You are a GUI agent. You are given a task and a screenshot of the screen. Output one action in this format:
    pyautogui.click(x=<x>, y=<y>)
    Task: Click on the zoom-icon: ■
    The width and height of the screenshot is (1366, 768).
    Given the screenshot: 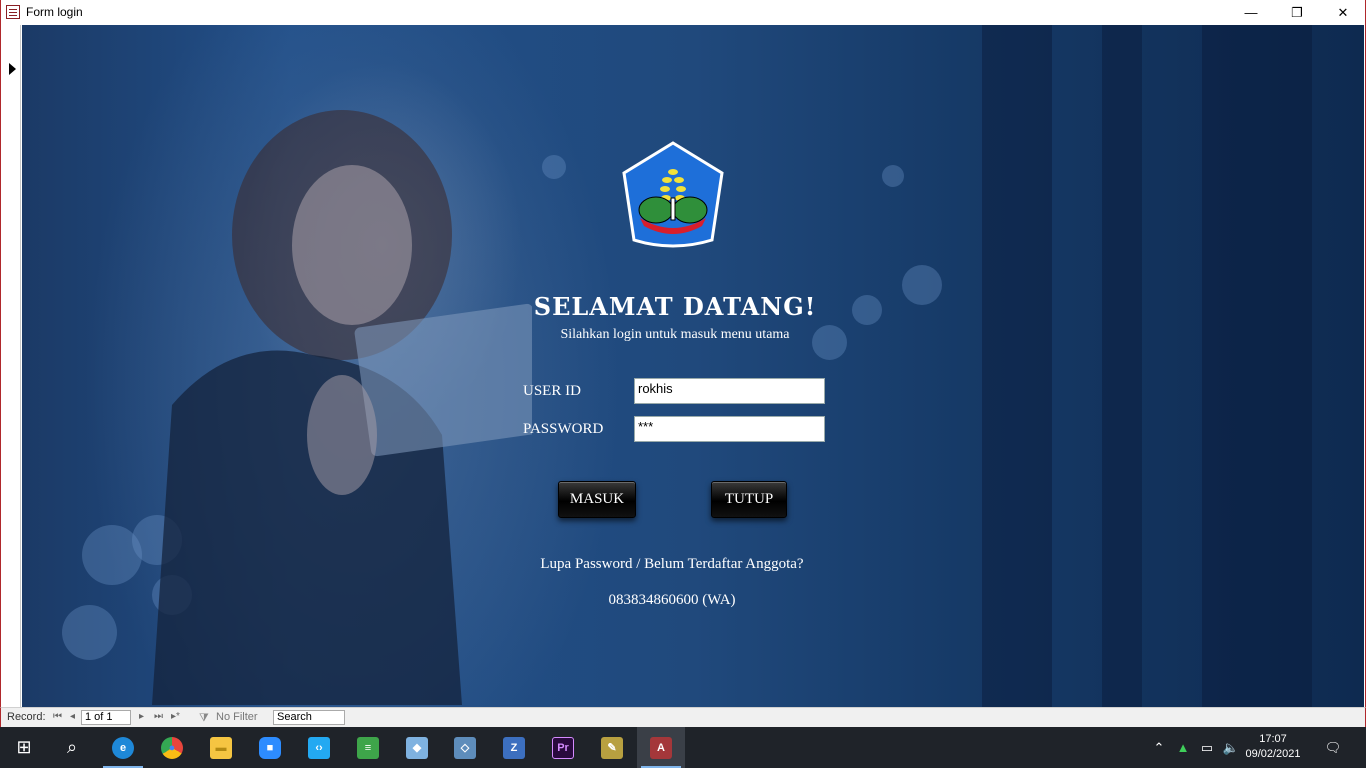 What is the action you would take?
    pyautogui.click(x=270, y=747)
    